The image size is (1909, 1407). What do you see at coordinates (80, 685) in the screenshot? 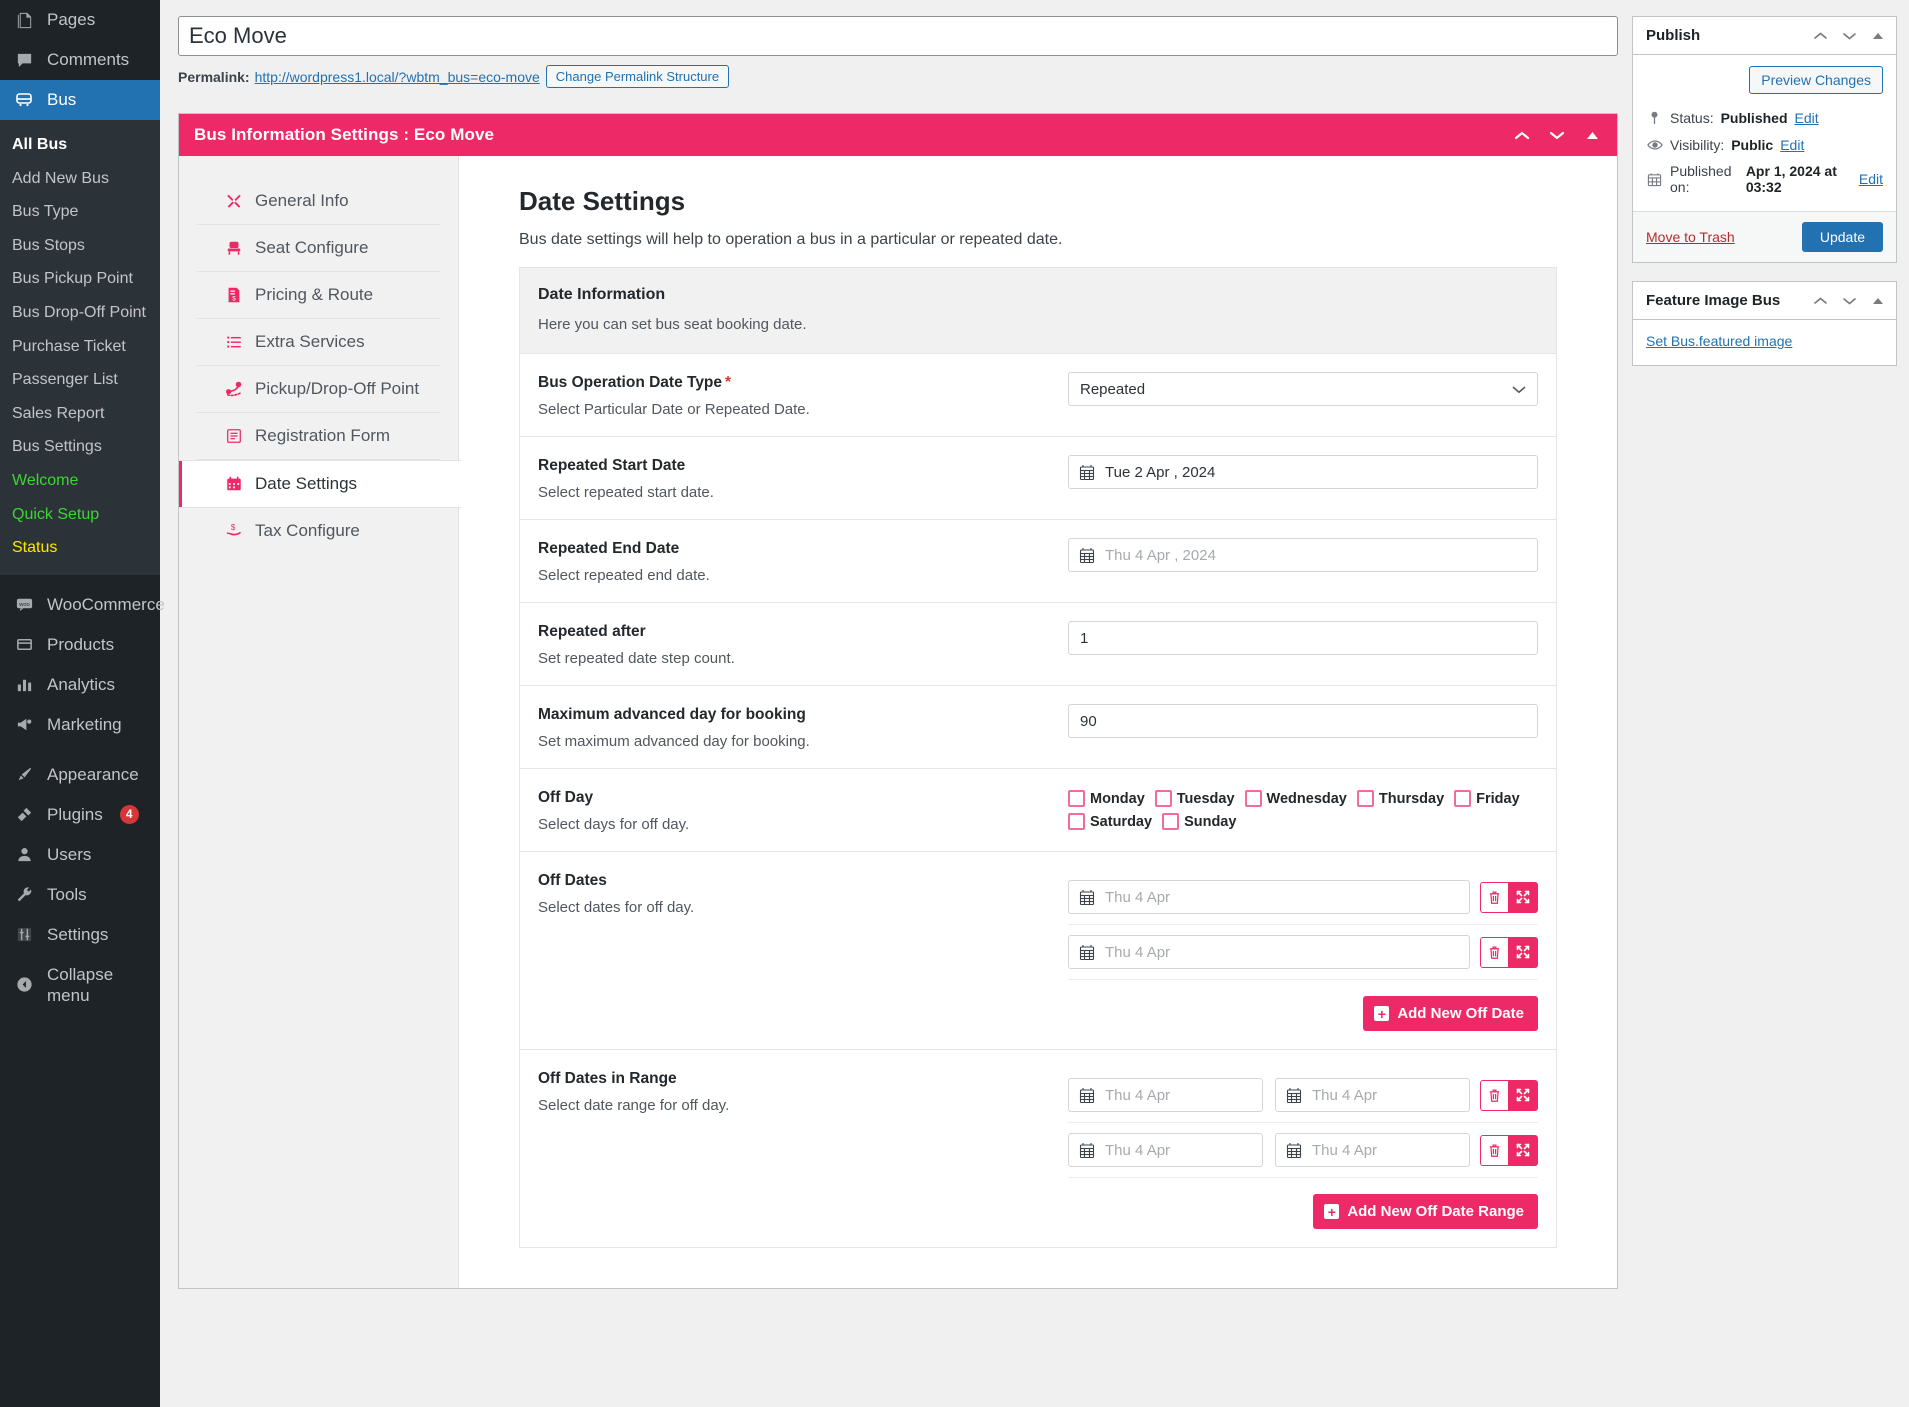
I see `sidebar-item-analytics: Analytics` at bounding box center [80, 685].